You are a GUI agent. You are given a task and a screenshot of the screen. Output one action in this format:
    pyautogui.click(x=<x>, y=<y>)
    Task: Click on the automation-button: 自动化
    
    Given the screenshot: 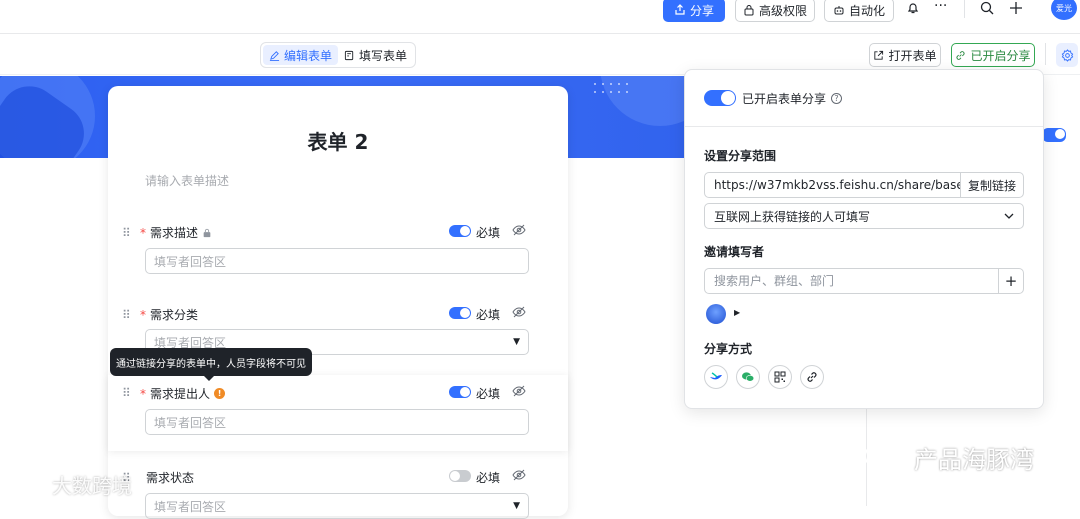 What is the action you would take?
    pyautogui.click(x=859, y=11)
    